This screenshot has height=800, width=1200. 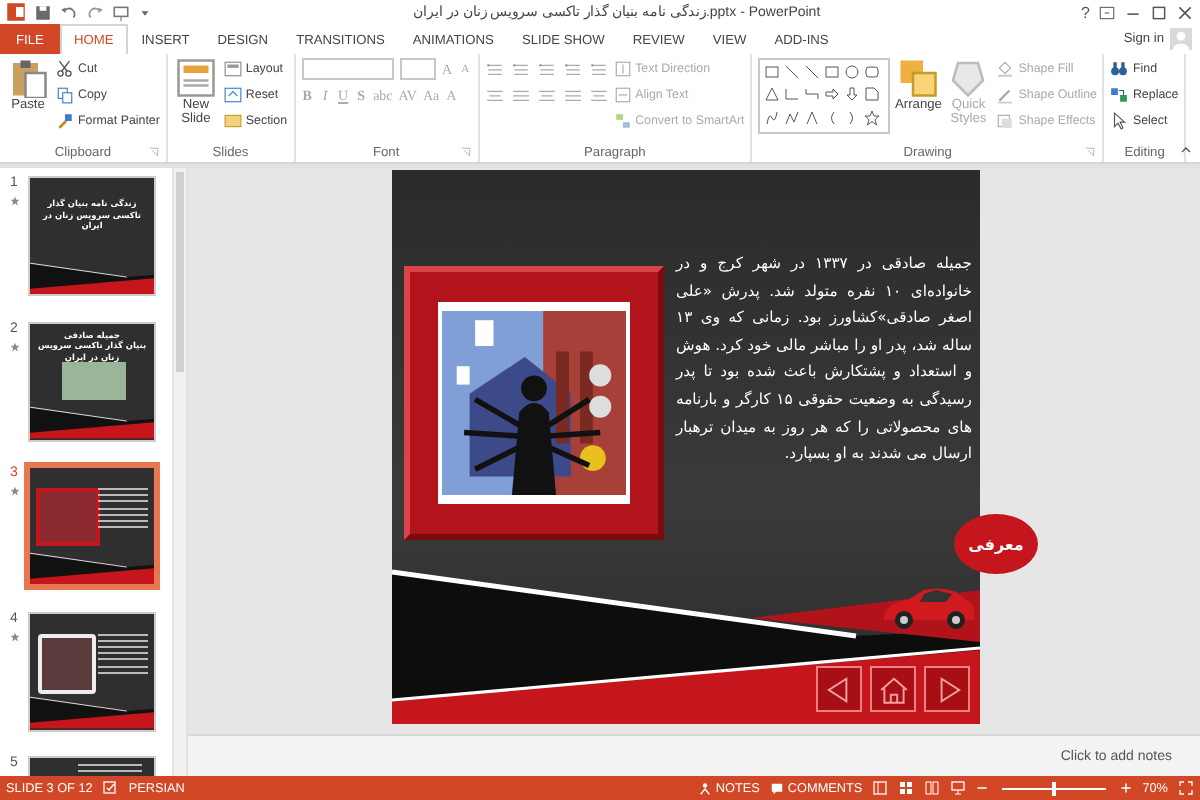 What do you see at coordinates (1085, 12) in the screenshot?
I see `help-button: ?` at bounding box center [1085, 12].